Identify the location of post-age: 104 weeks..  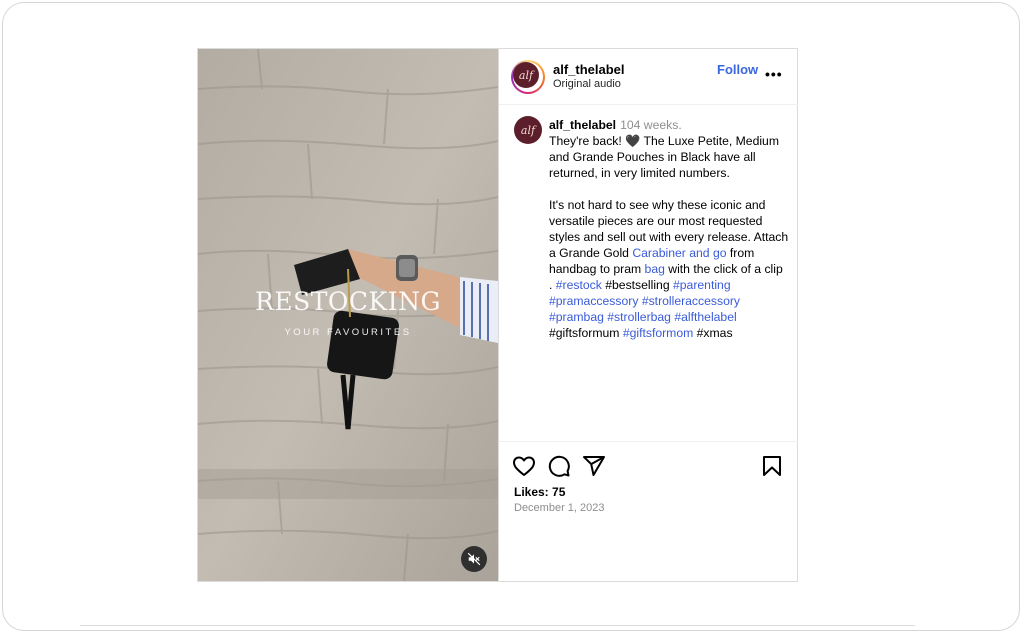
(651, 125).